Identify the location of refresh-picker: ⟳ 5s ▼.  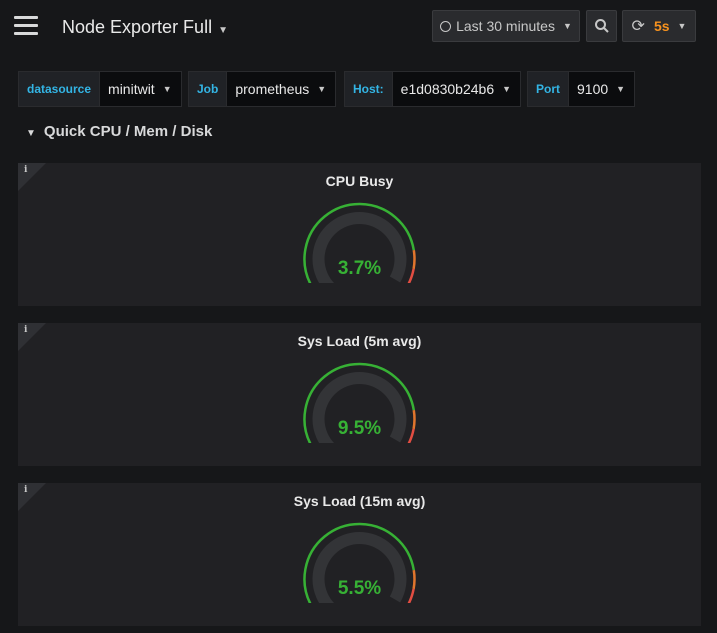
(659, 26).